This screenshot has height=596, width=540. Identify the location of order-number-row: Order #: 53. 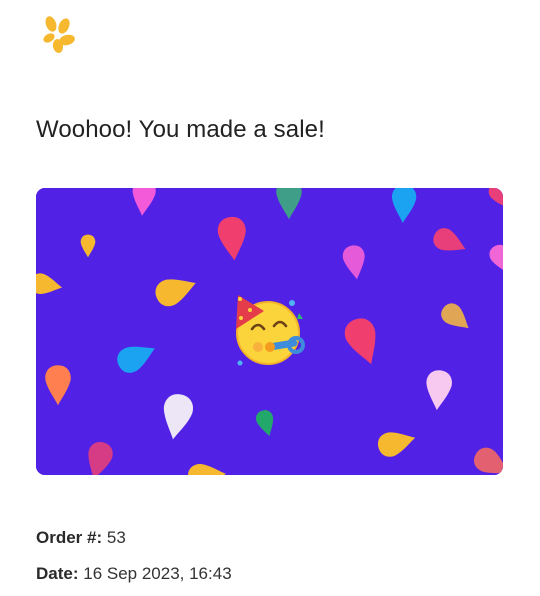
(134, 542).